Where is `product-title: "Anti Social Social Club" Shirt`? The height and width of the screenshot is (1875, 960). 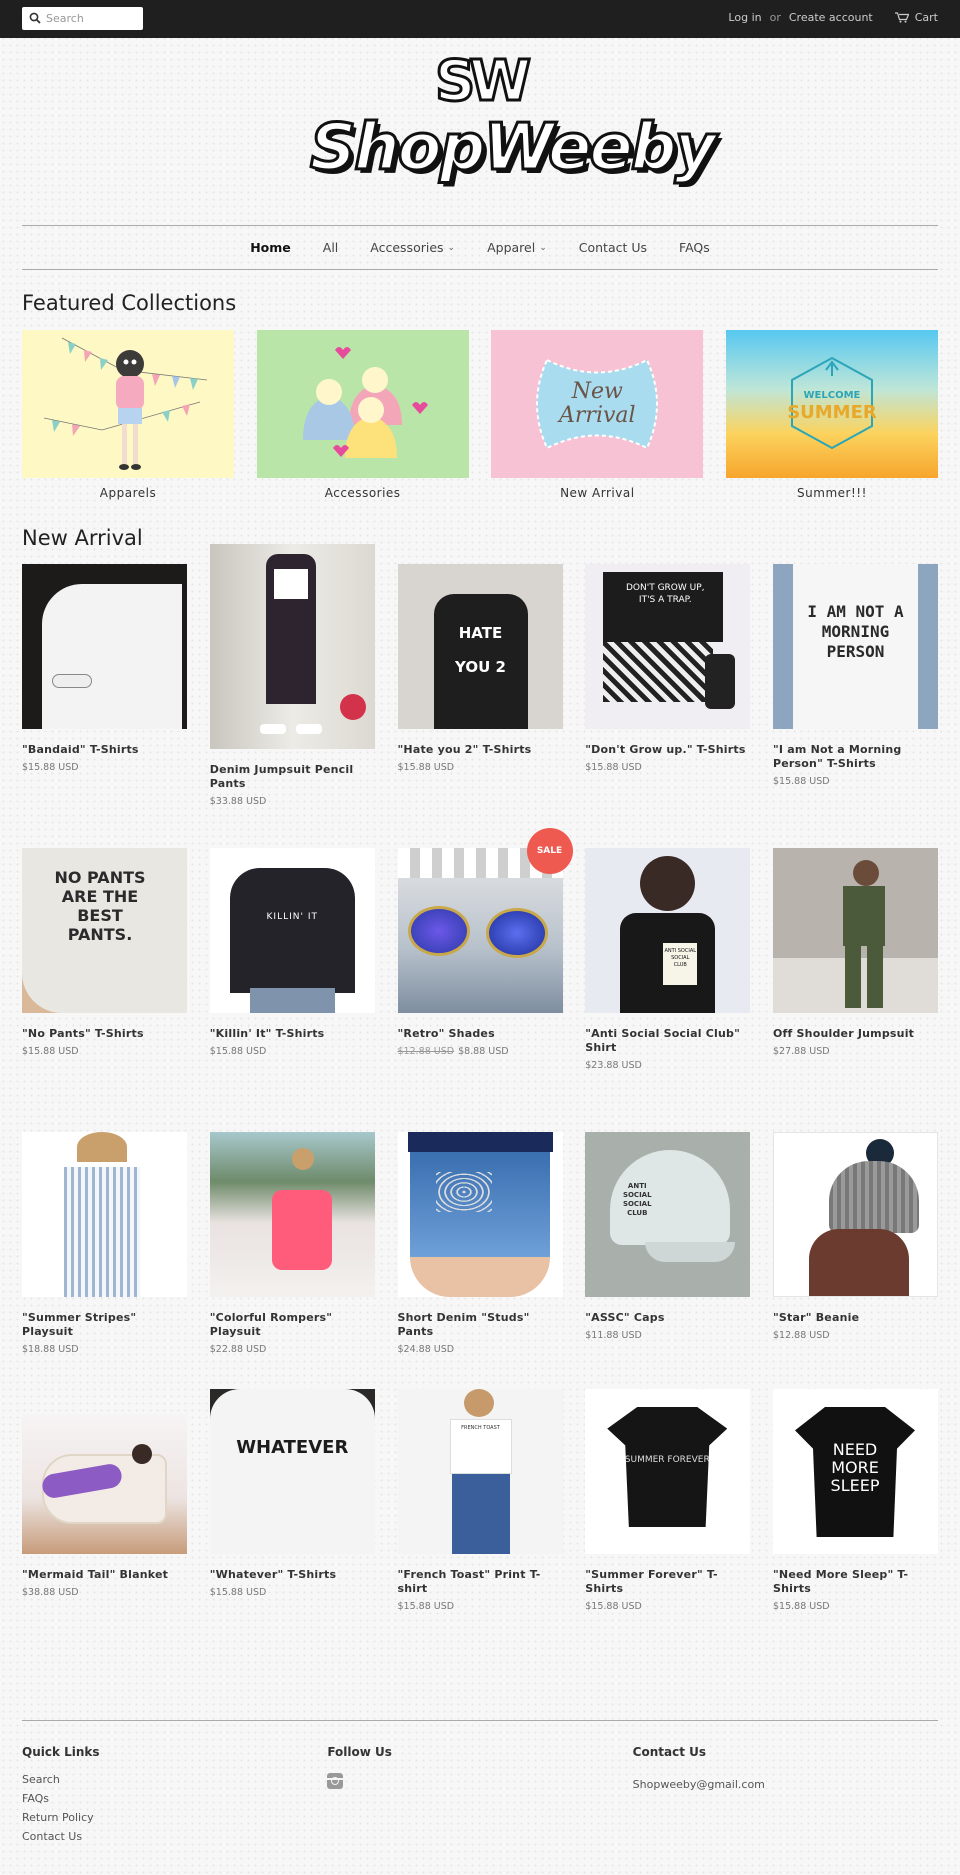 product-title: "Anti Social Social Club" Shirt is located at coordinates (667, 1041).